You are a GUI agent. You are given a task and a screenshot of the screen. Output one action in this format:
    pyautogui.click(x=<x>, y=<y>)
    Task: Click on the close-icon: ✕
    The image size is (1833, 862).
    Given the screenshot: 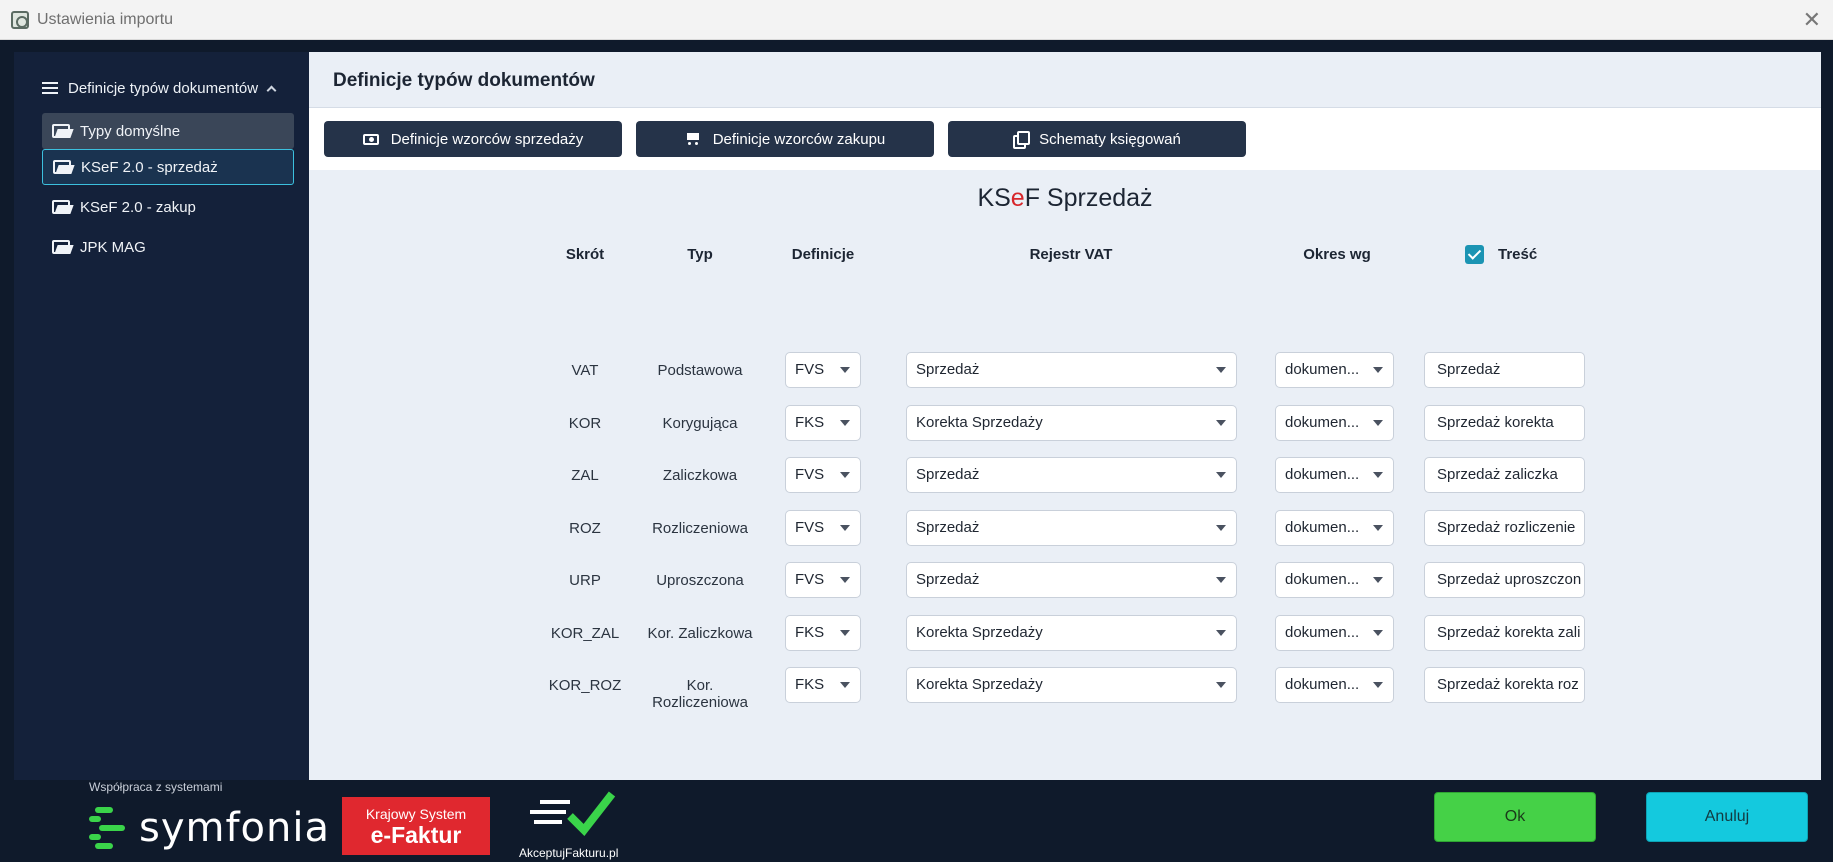 What is the action you would take?
    pyautogui.click(x=1812, y=20)
    